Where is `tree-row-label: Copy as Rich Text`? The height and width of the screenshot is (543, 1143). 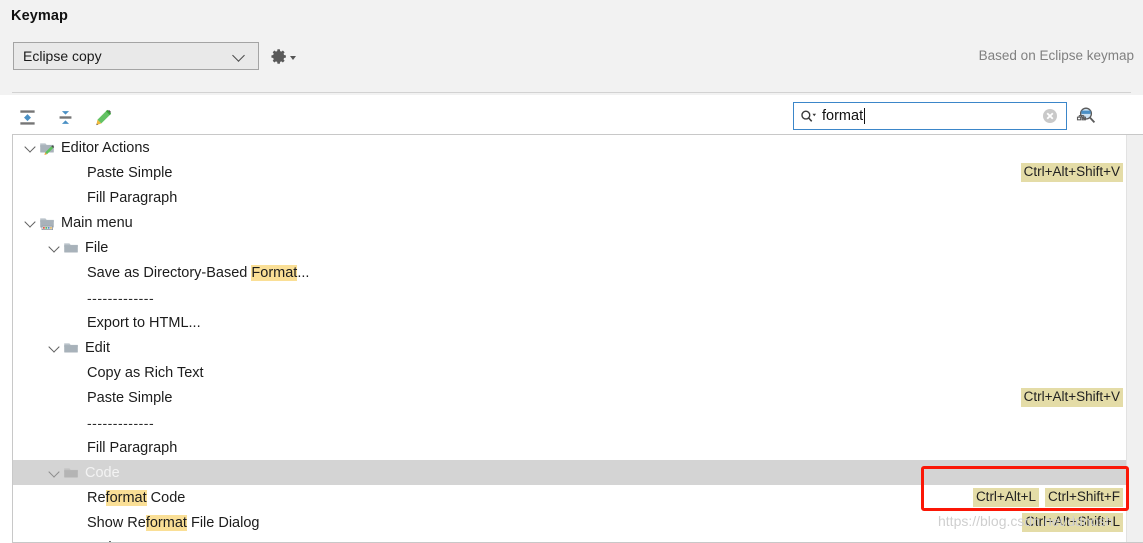 tree-row-label: Copy as Rich Text is located at coordinates (145, 372).